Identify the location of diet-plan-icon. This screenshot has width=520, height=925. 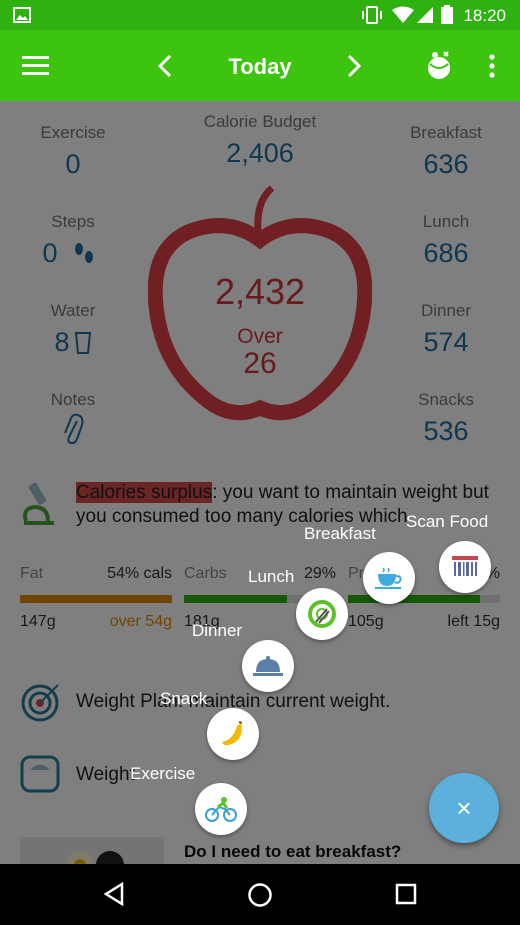
(440, 65).